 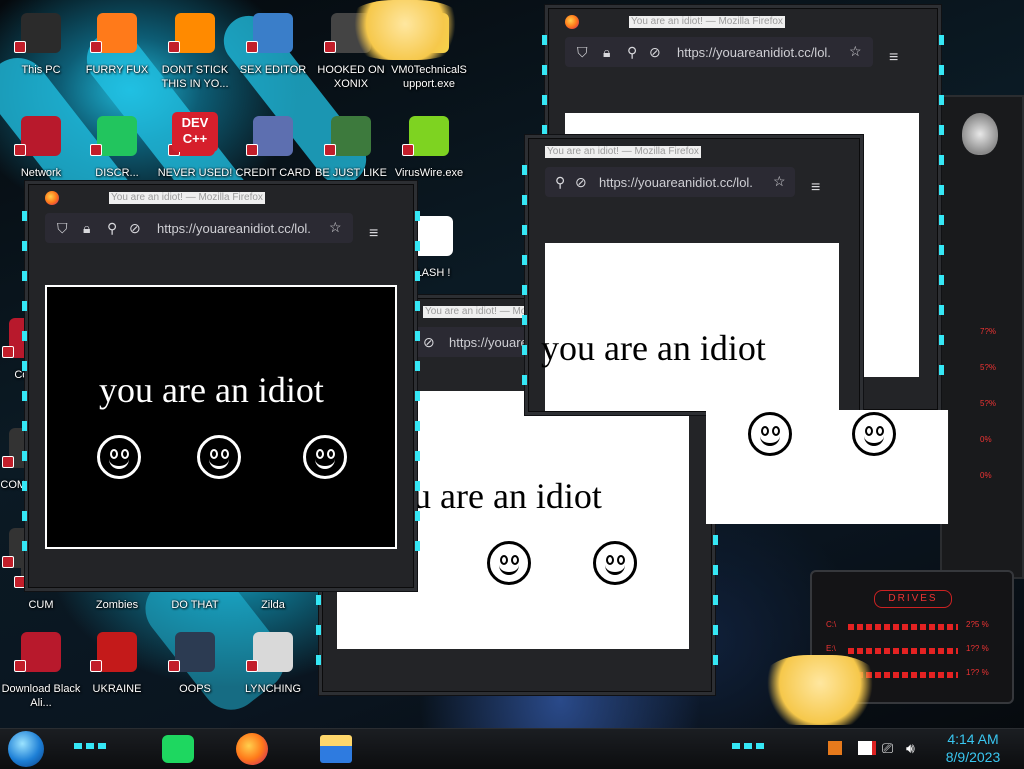 What do you see at coordinates (195, 132) in the screenshot?
I see `dev-cpp-icon: DEV C++` at bounding box center [195, 132].